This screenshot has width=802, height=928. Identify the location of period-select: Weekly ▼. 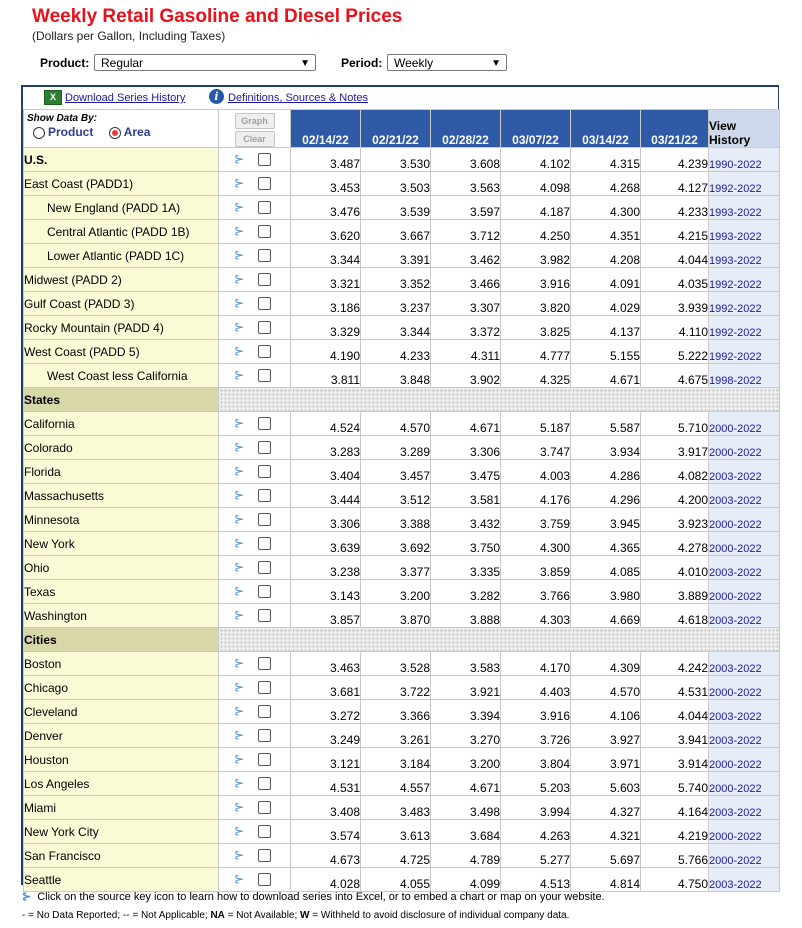
(447, 62).